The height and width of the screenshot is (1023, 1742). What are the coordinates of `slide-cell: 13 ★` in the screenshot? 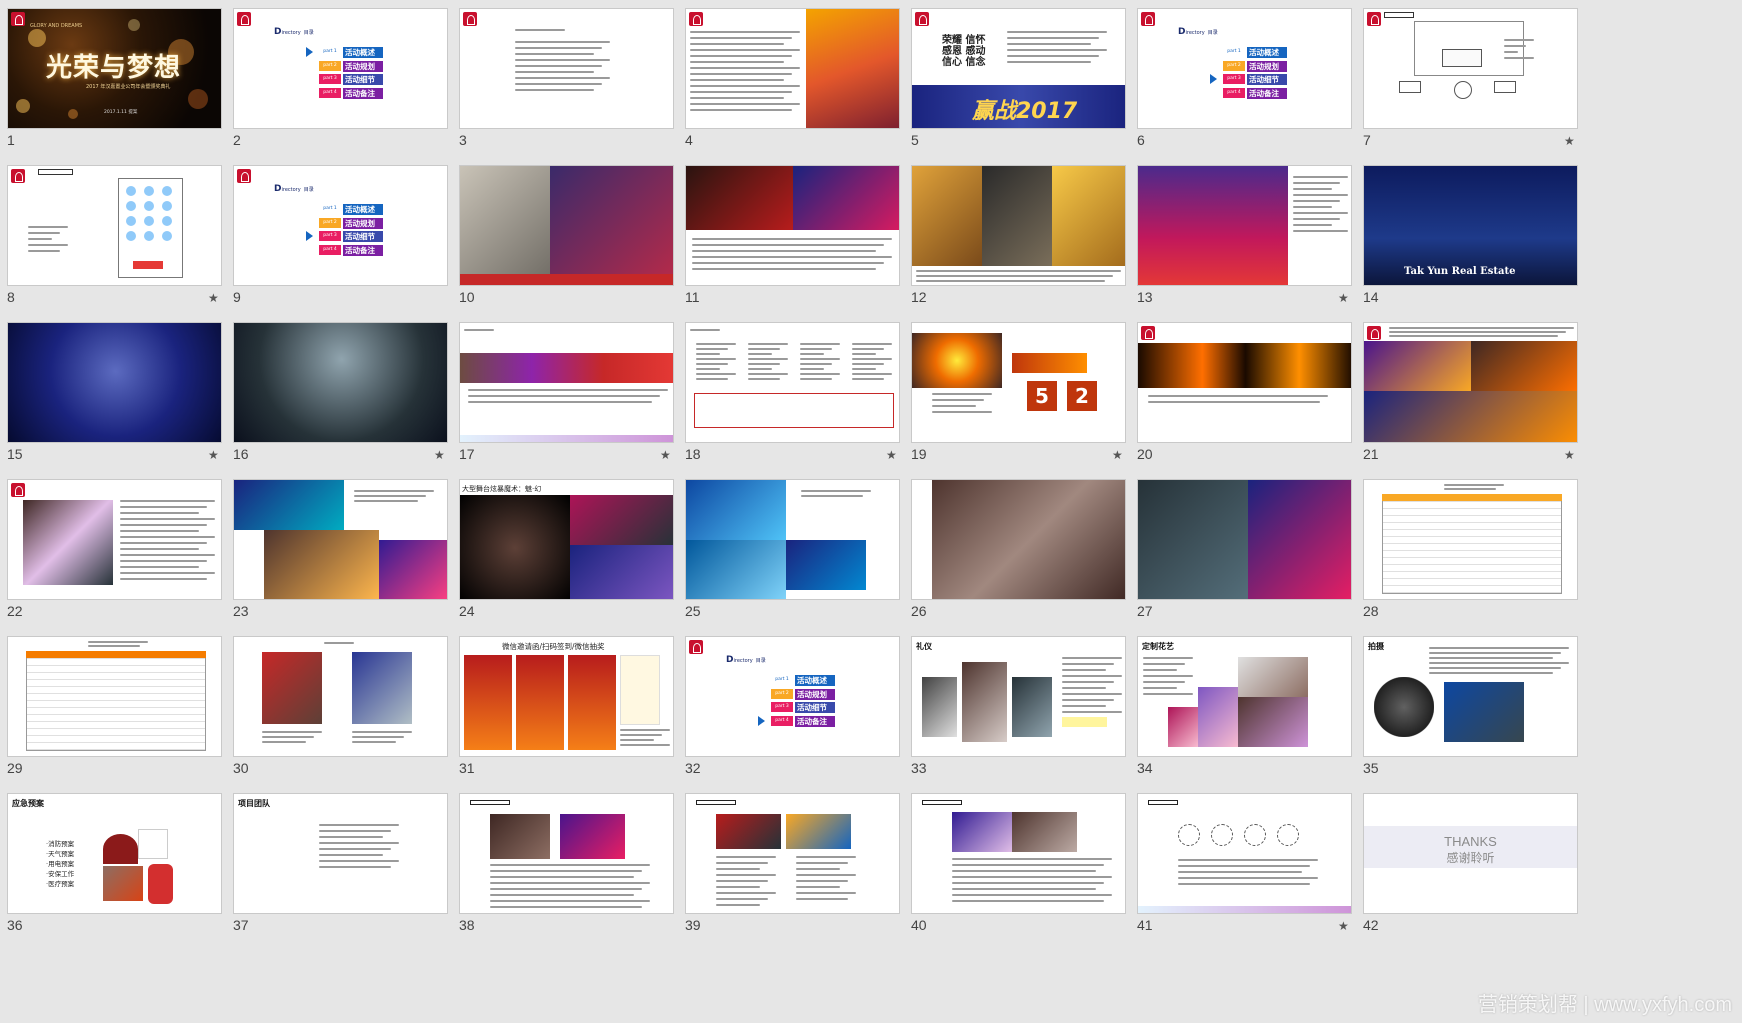 It's located at (1245, 231).